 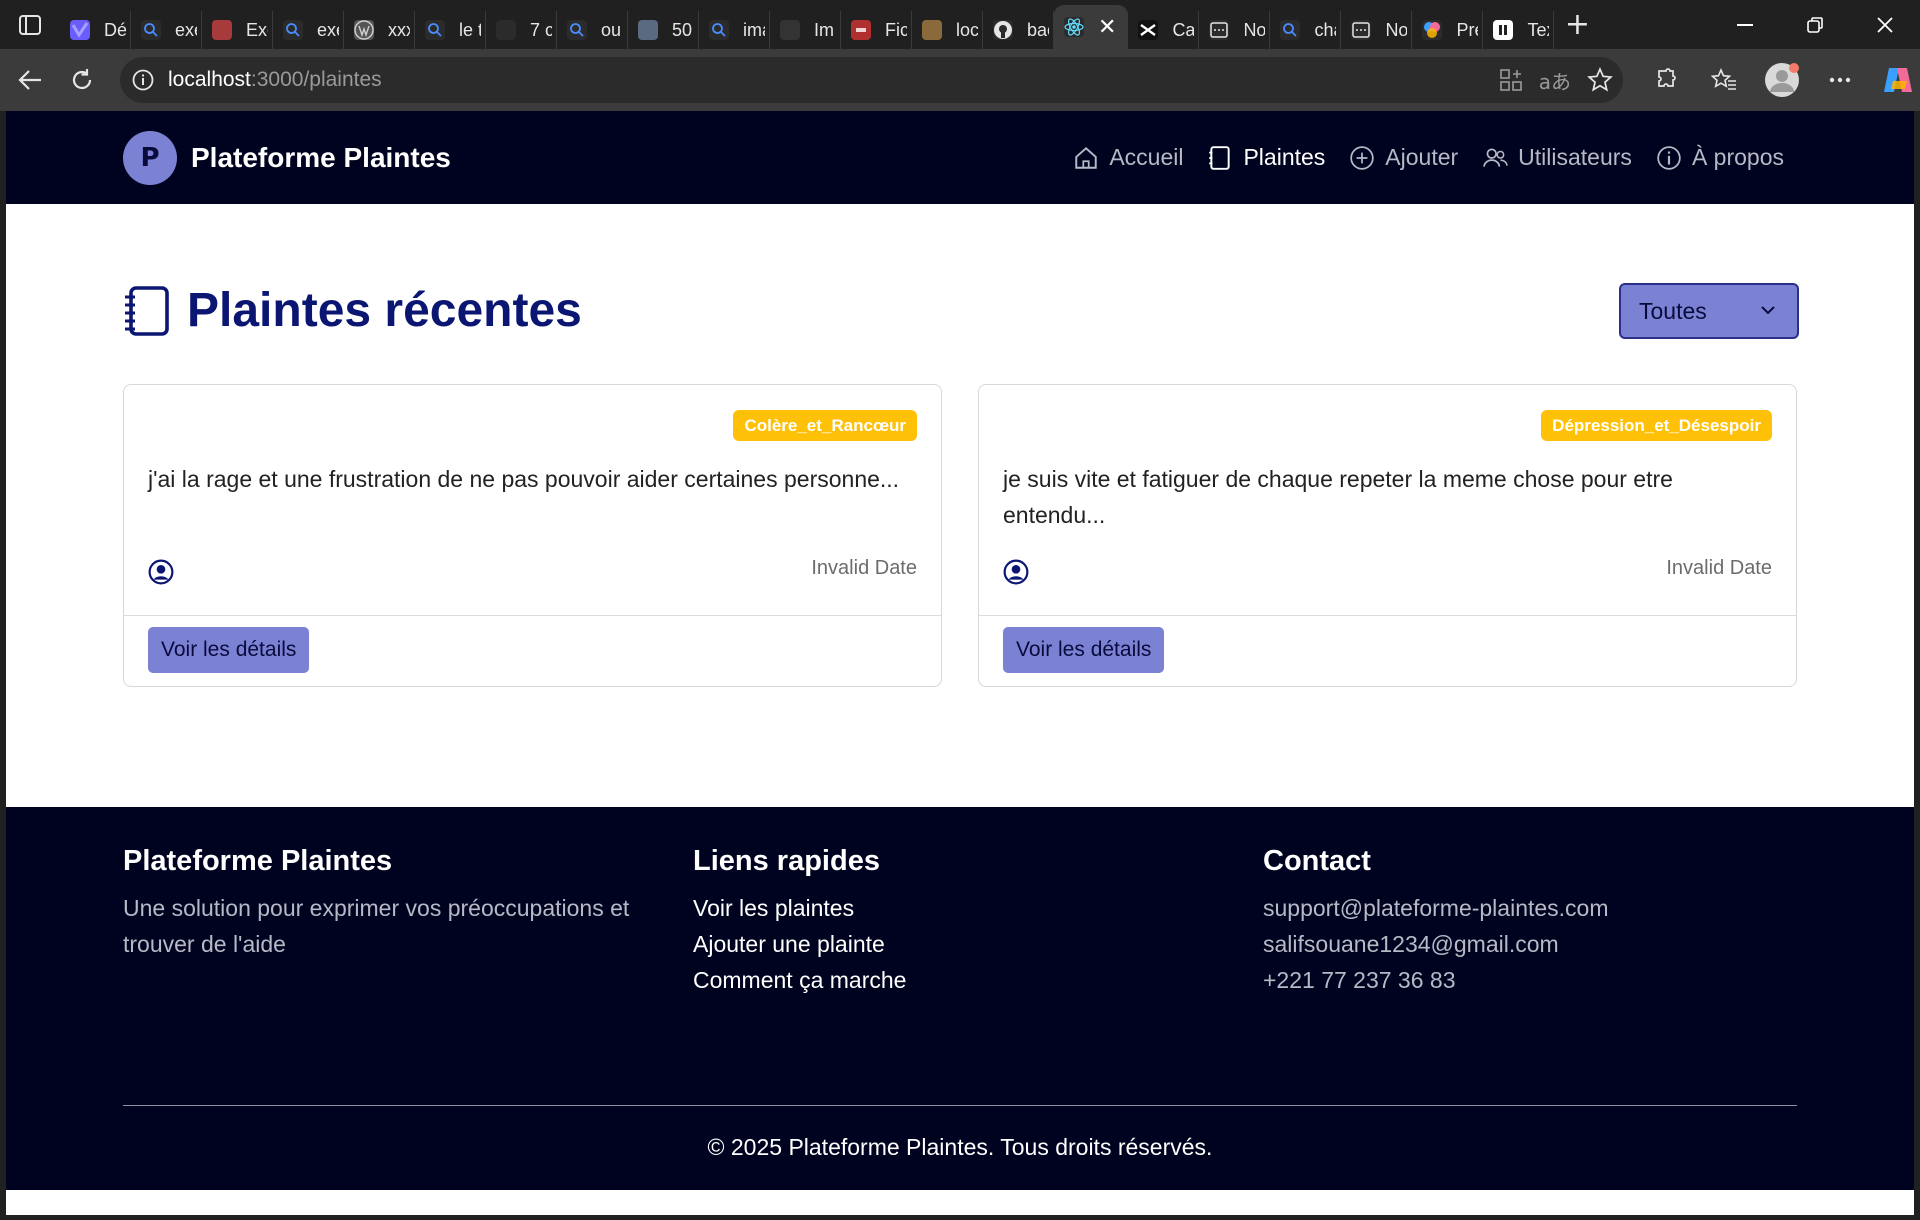 What do you see at coordinates (1577, 25) in the screenshot?
I see `new-tab-button: +` at bounding box center [1577, 25].